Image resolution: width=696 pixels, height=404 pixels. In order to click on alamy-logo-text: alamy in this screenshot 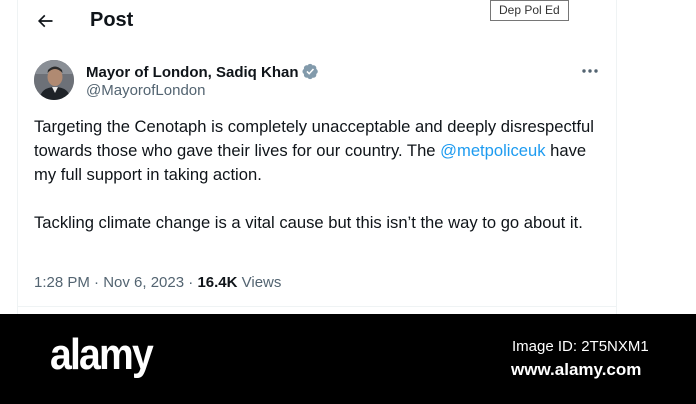, I will do `click(102, 355)`.